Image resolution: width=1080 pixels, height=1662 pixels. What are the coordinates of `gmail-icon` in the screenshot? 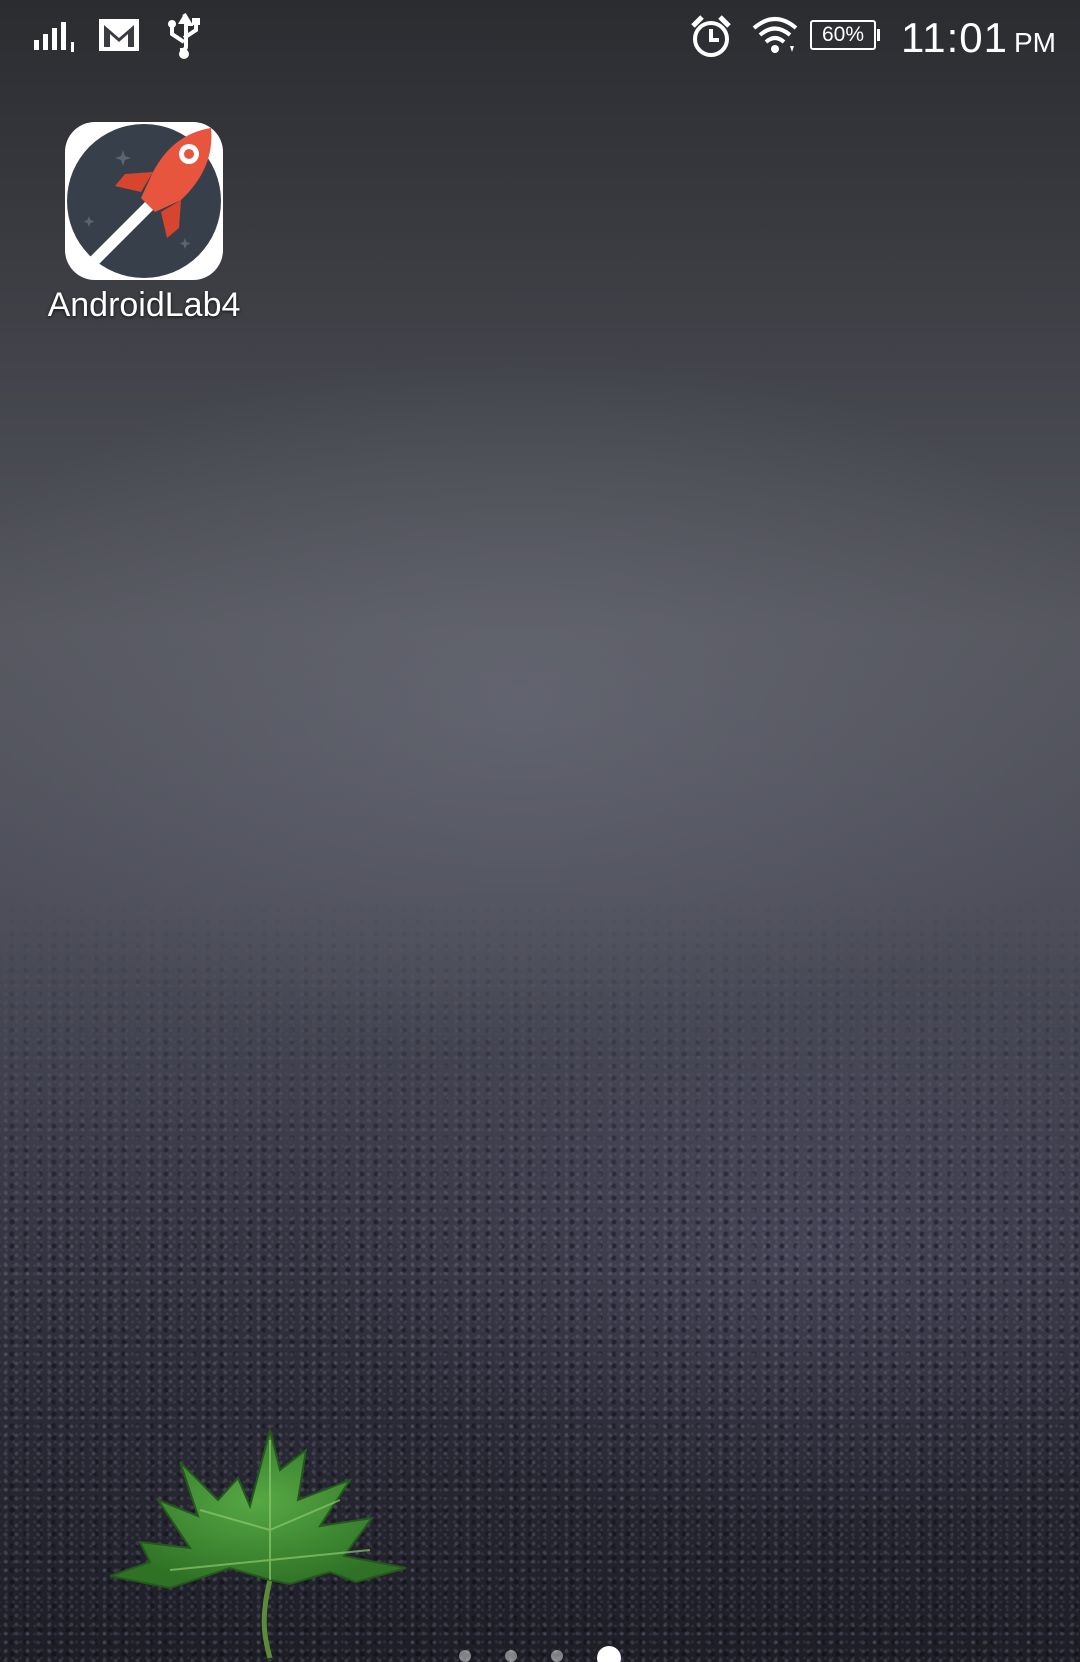 It's located at (119, 35).